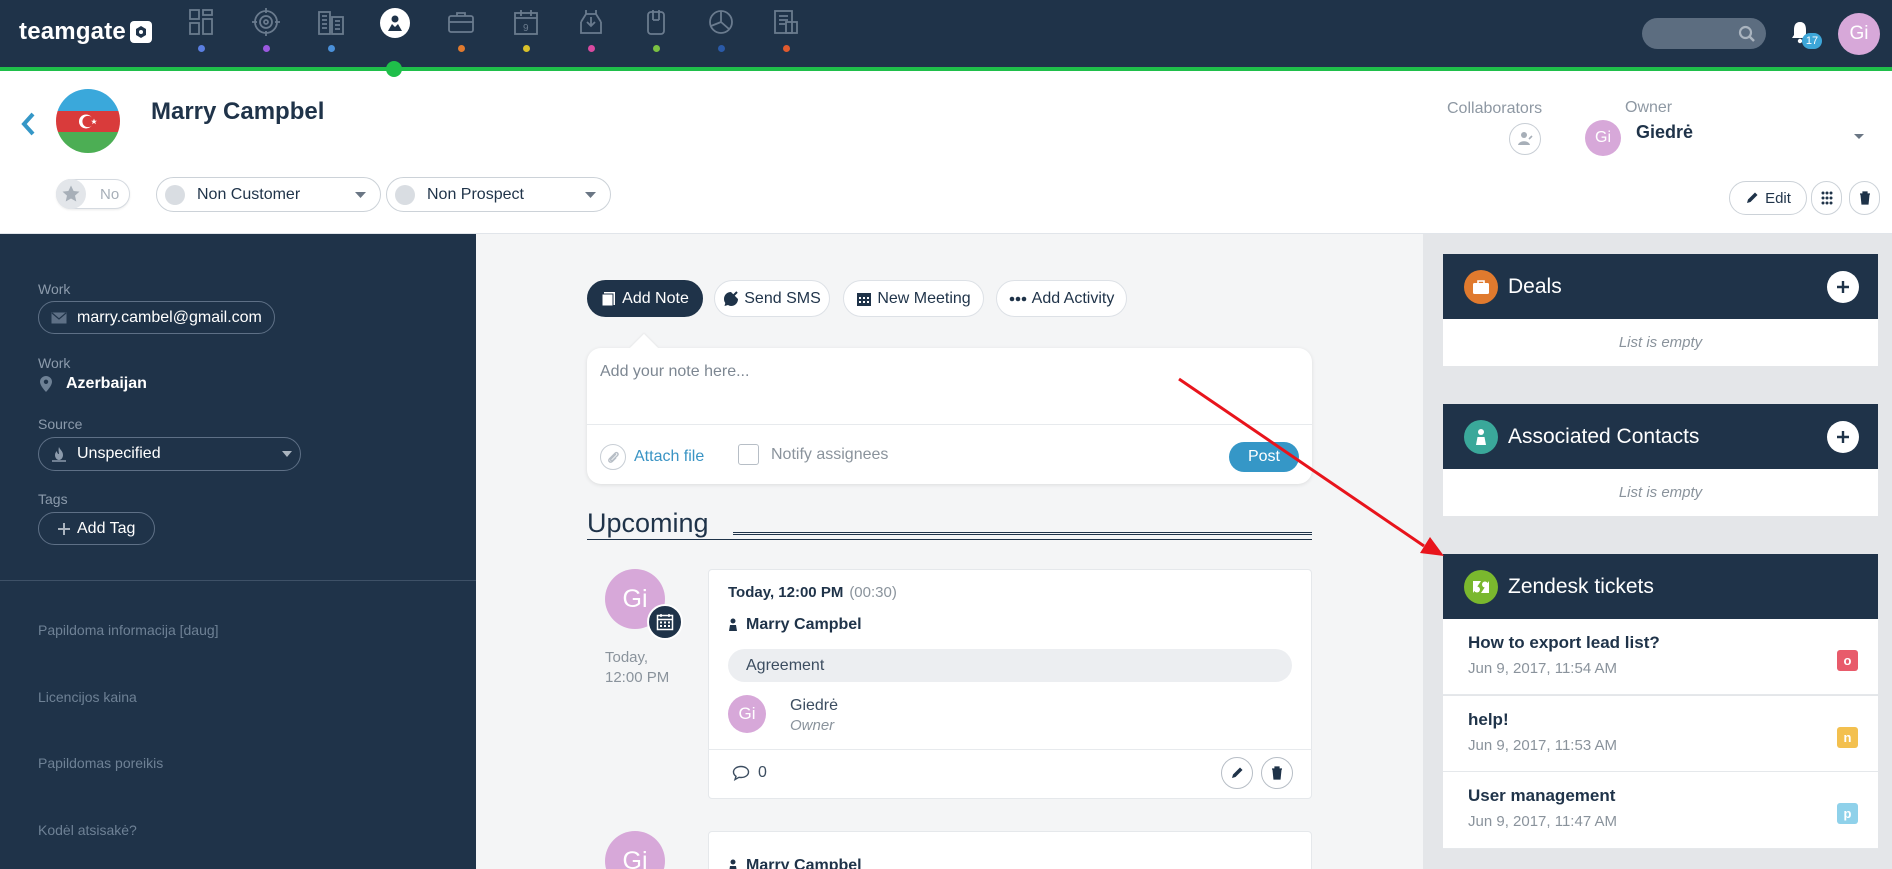  What do you see at coordinates (637, 668) in the screenshot?
I see `activity-side-time: Today, 12:00 PM` at bounding box center [637, 668].